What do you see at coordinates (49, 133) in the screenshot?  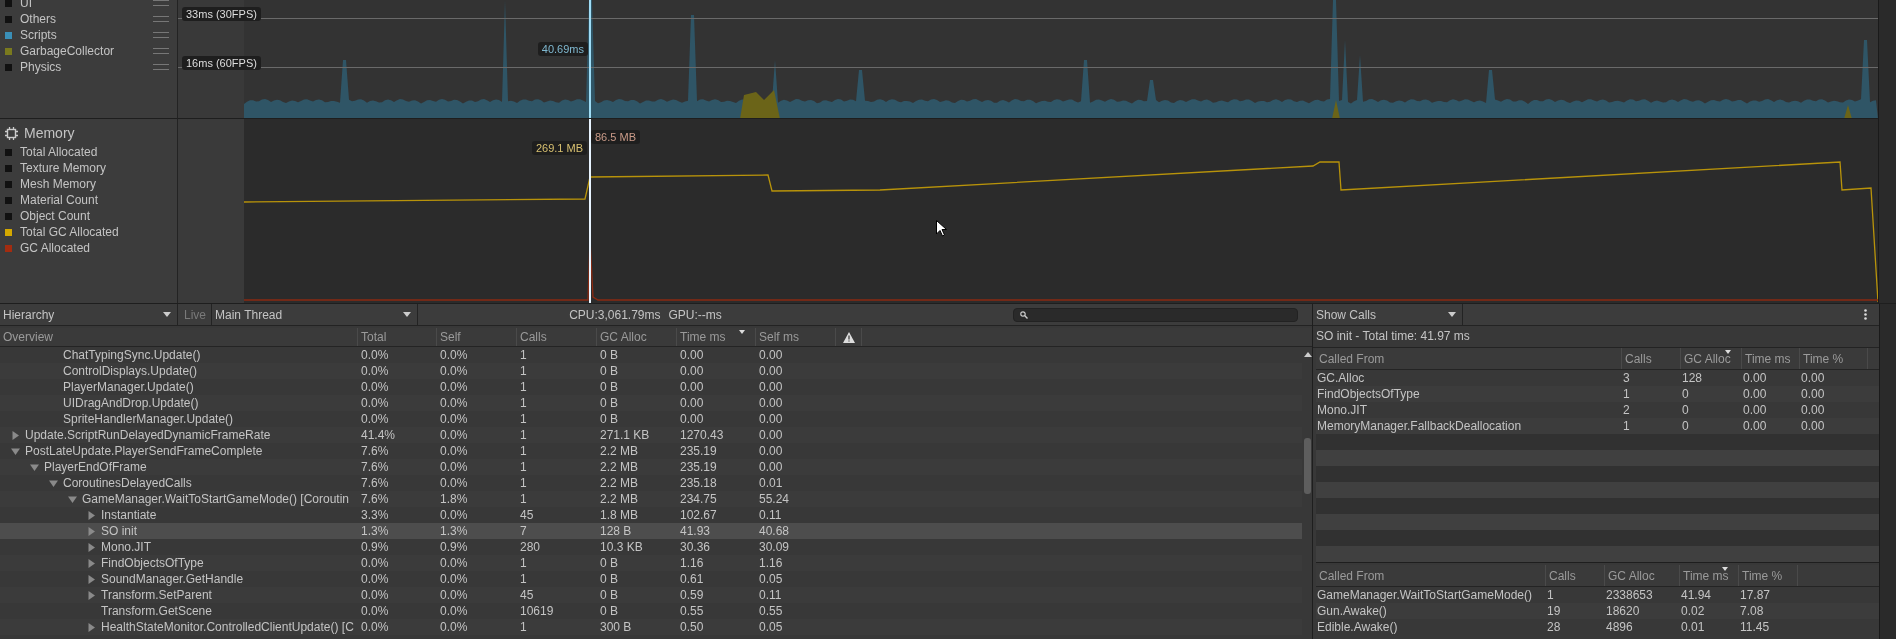 I see `module-title: Memory` at bounding box center [49, 133].